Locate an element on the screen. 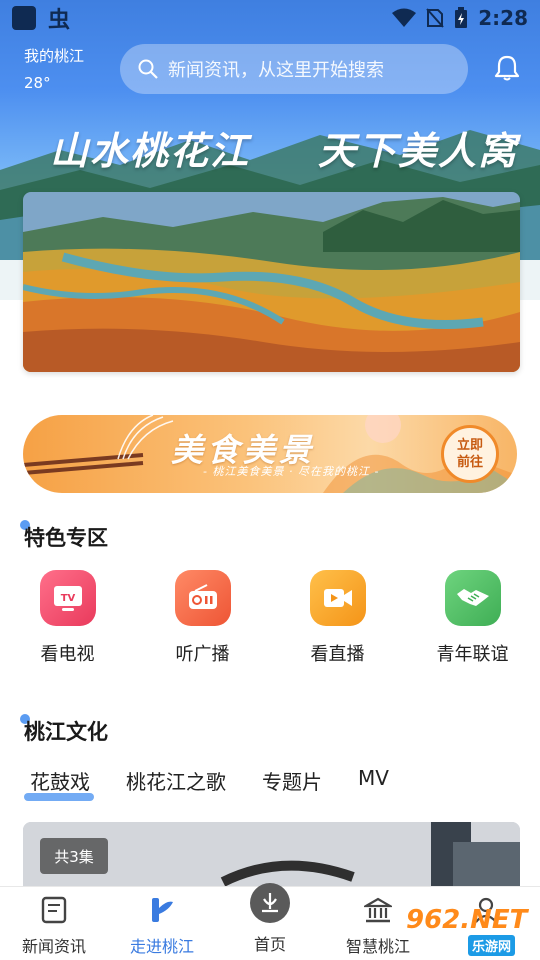 Image resolution: width=540 pixels, height=960 pixels. feature-label: 看直播 is located at coordinates (337, 654).